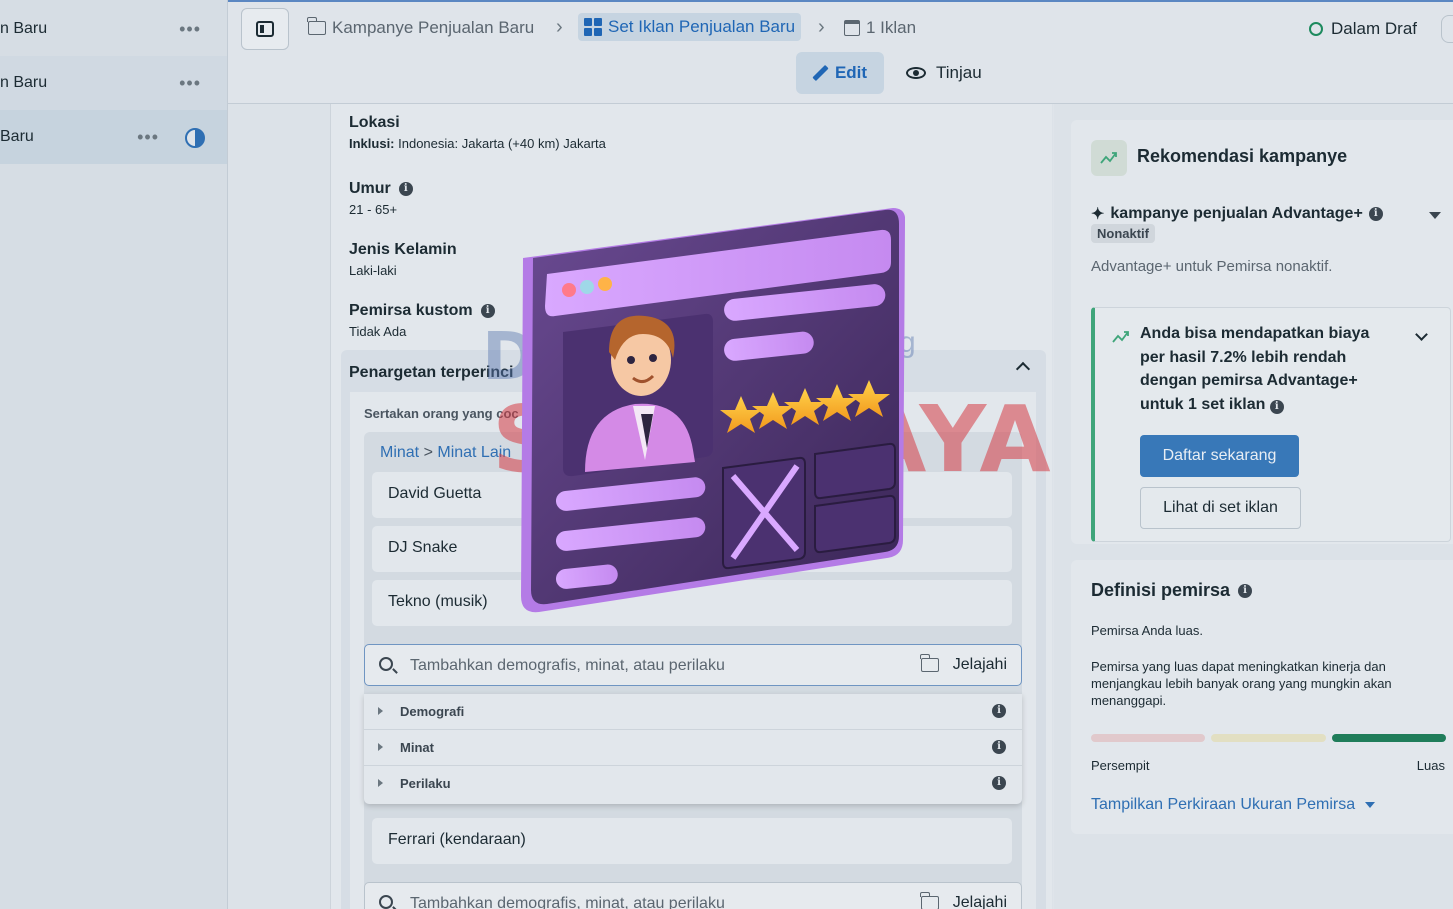 The width and height of the screenshot is (1453, 909). I want to click on gender-field: Jenis Kelamin Laki-laki, so click(403, 259).